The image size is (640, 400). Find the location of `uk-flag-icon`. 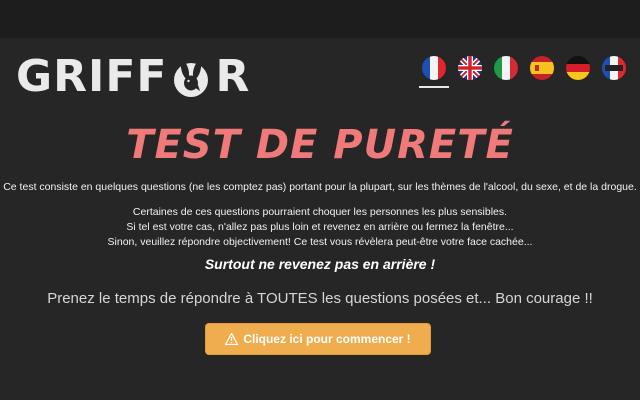

uk-flag-icon is located at coordinates (470, 68).